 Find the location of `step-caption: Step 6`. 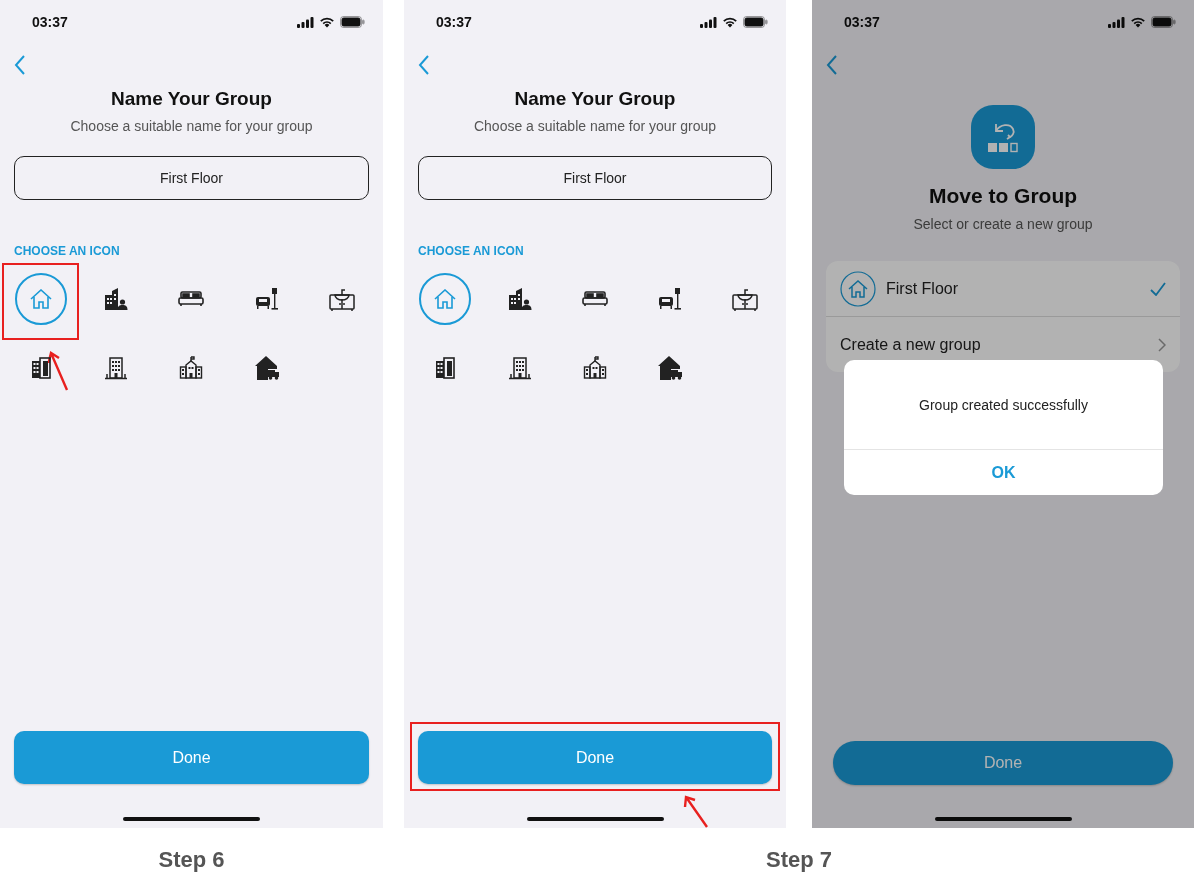

step-caption: Step 6 is located at coordinates (191, 860).